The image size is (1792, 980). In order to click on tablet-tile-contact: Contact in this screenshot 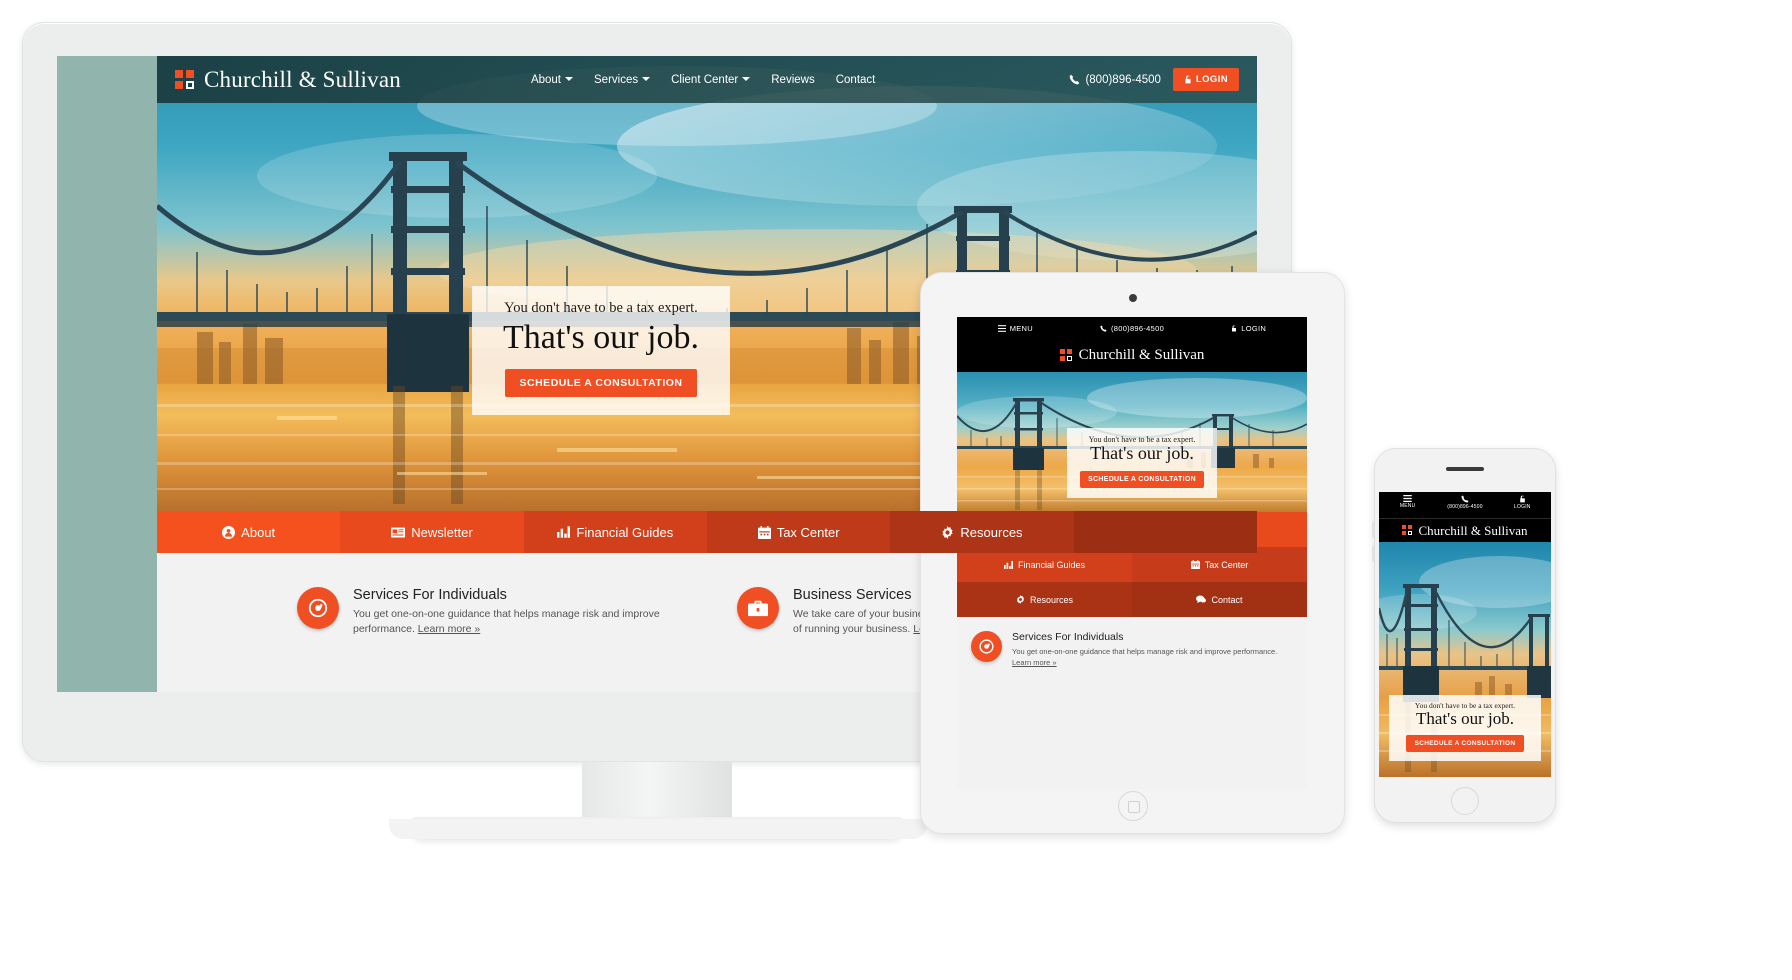, I will do `click(1219, 599)`.